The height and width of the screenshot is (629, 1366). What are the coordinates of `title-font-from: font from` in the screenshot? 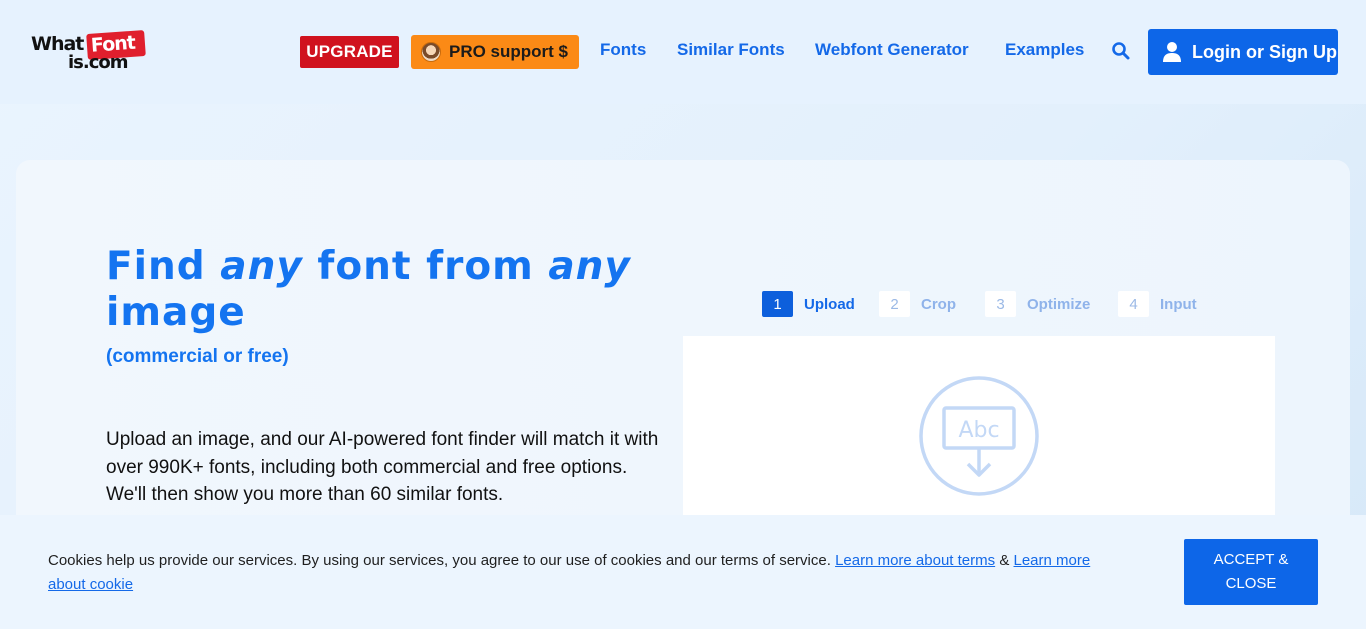 It's located at (425, 266).